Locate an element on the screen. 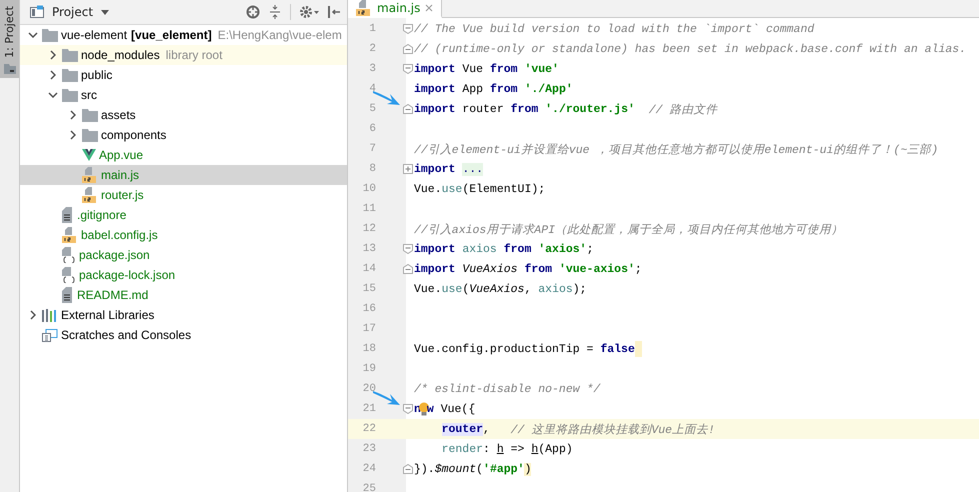 The width and height of the screenshot is (979, 492). tree-item: App.vue is located at coordinates (183, 155).